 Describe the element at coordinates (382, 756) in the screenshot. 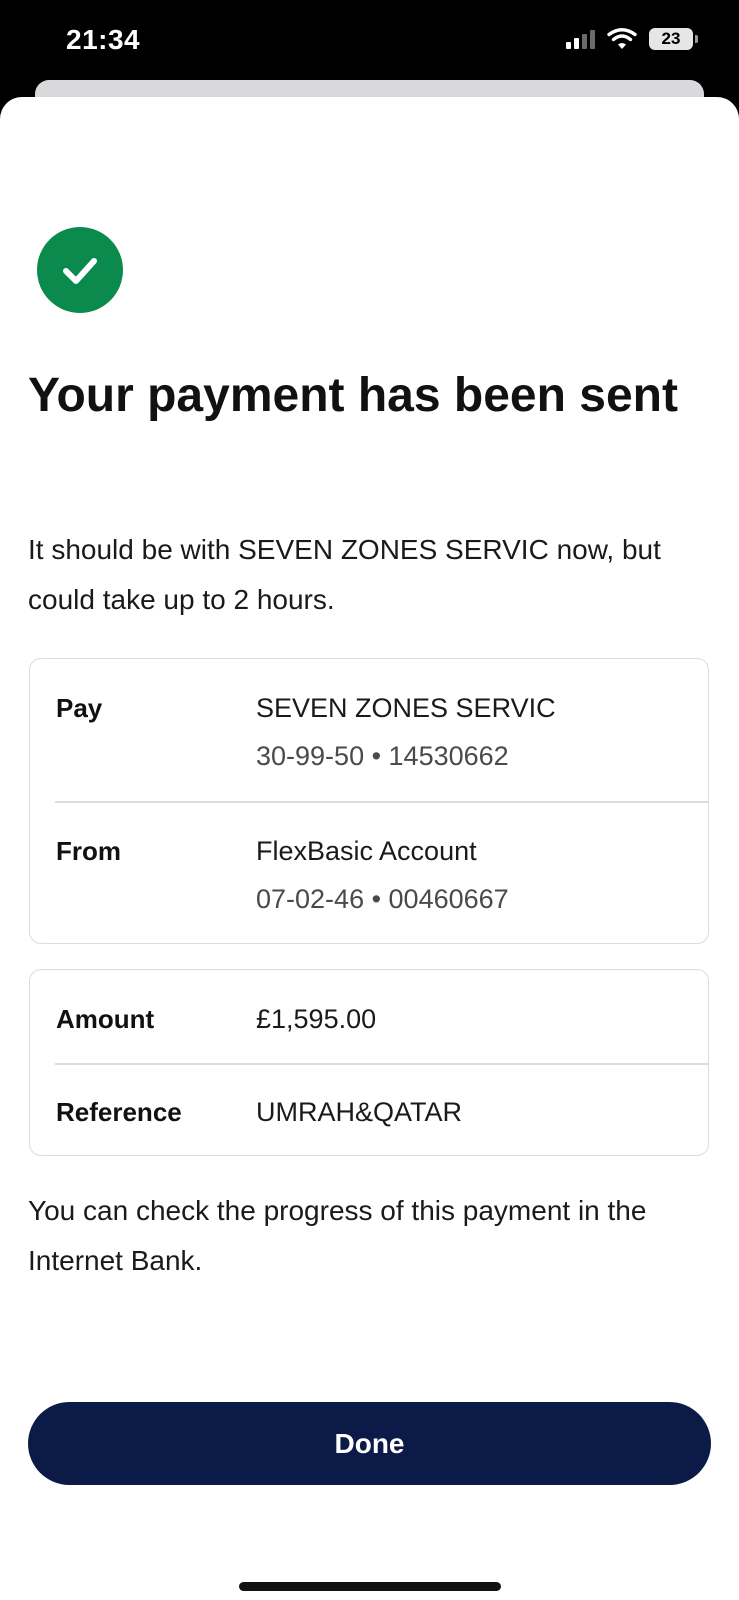

I see `payee-account: 30-99-50 • 14530662` at that location.